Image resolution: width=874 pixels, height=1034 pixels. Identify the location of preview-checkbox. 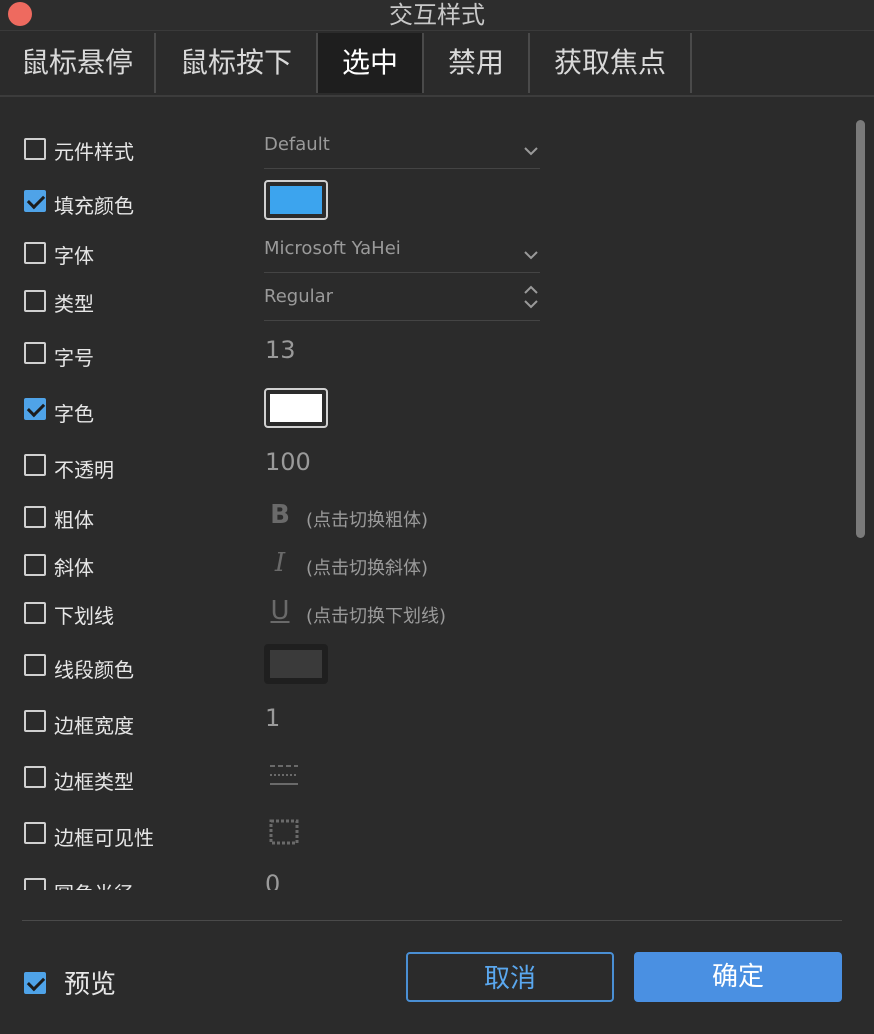
(35, 983).